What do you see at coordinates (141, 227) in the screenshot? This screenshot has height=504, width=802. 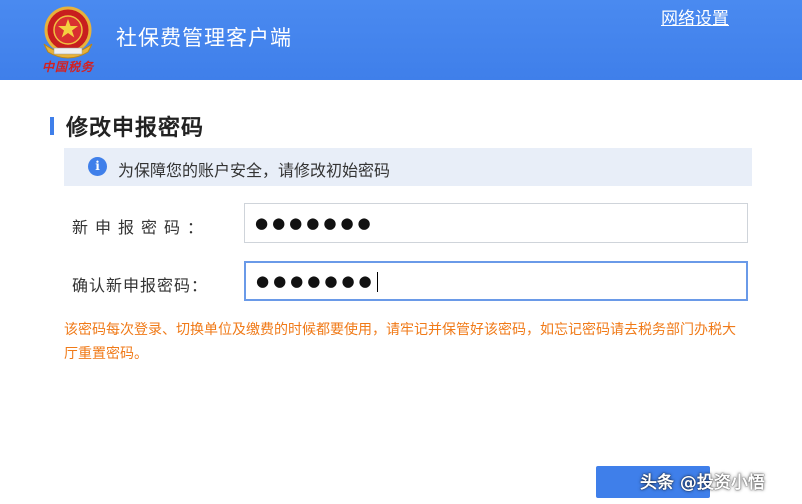 I see `new-password-label: 新申报密码：` at bounding box center [141, 227].